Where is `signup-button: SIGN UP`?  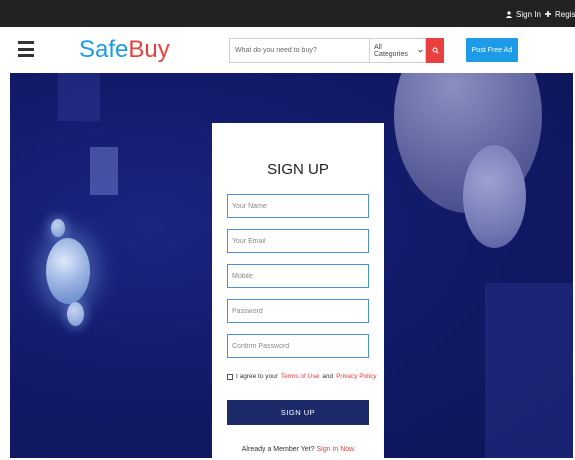 signup-button: SIGN UP is located at coordinates (298, 412).